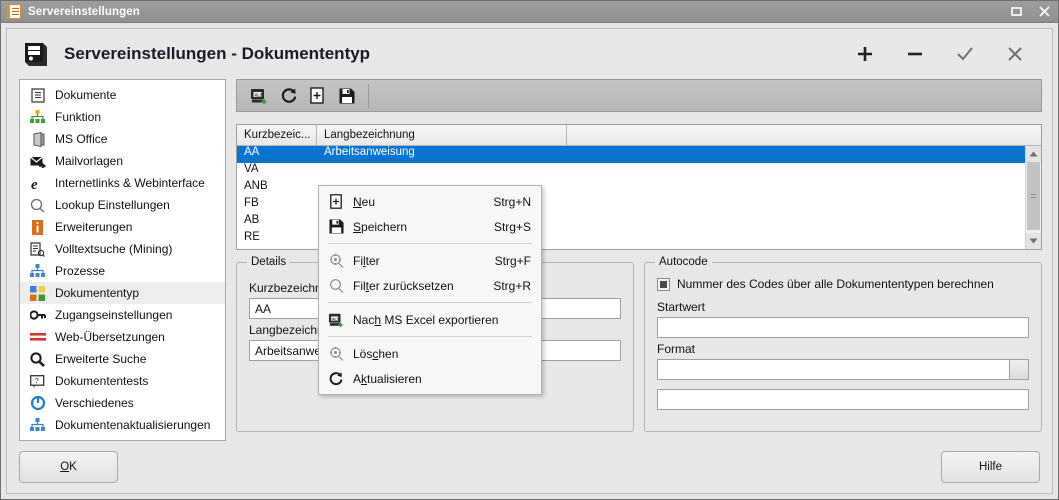 This screenshot has height=500, width=1059. I want to click on table-row: VA, so click(639, 171).